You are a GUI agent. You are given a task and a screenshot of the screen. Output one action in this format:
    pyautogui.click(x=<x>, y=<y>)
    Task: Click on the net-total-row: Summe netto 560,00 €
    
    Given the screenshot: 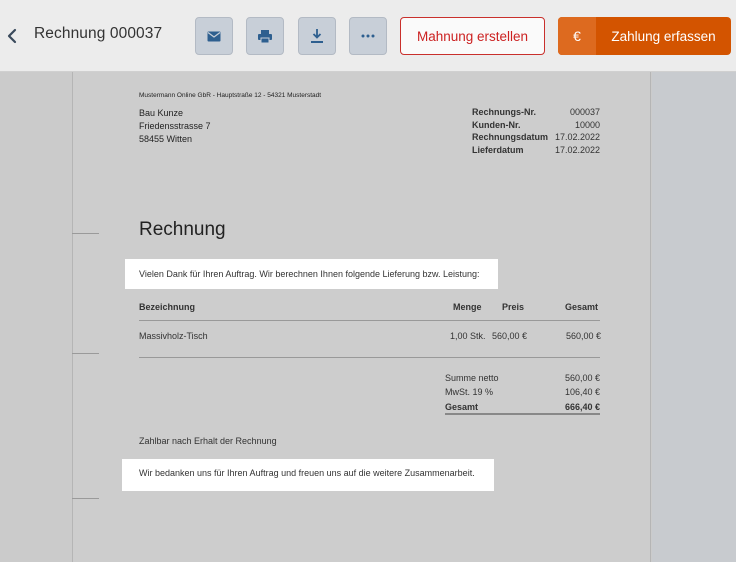 What is the action you would take?
    pyautogui.click(x=522, y=378)
    